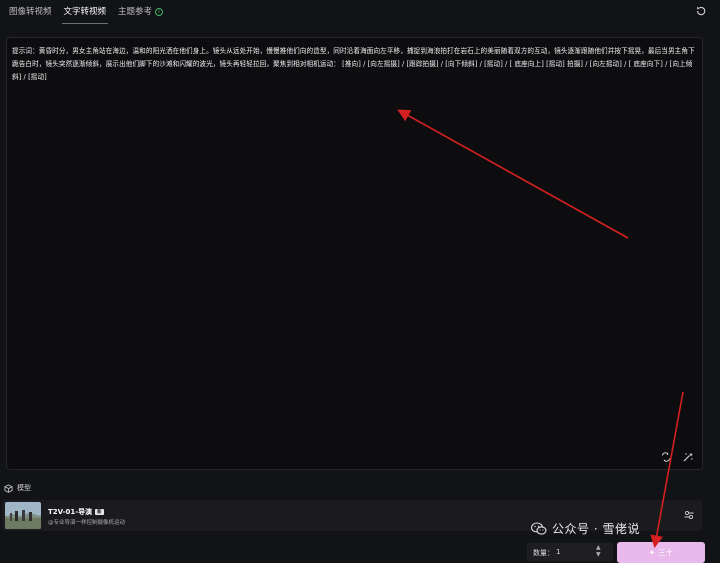 The width and height of the screenshot is (720, 563). I want to click on tab-text-to-video: 文字转视频, so click(84, 14).